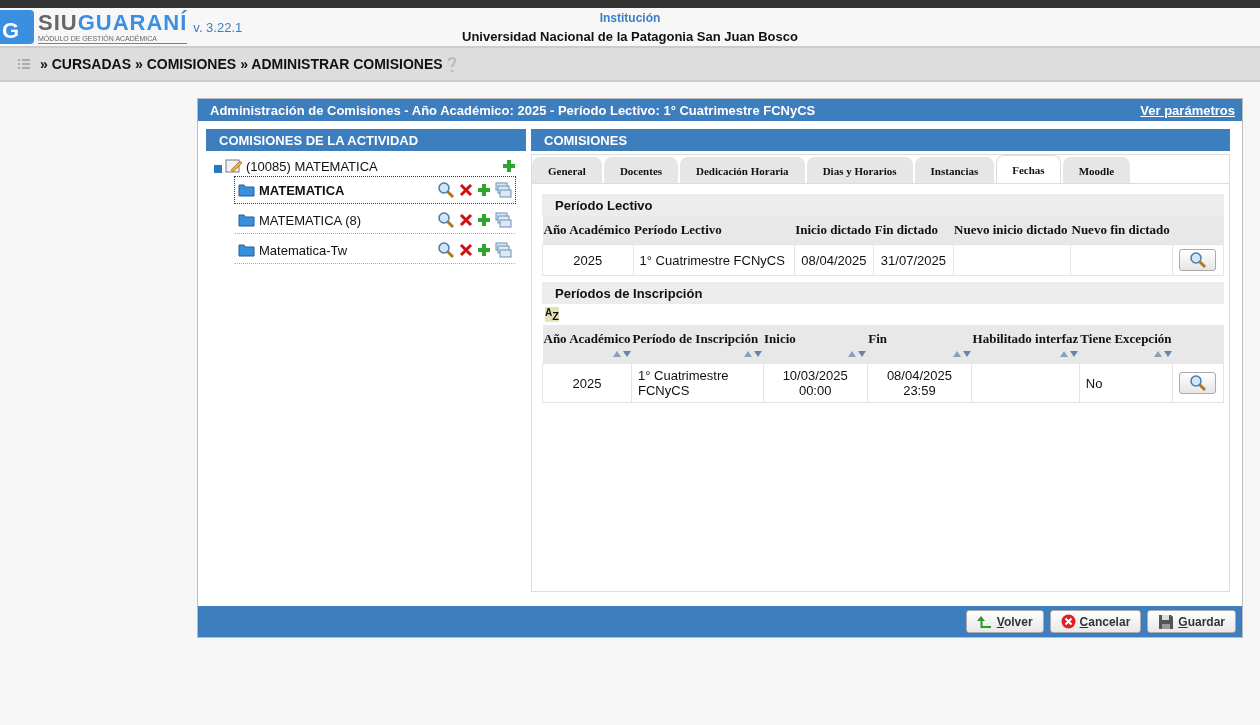 The image size is (1260, 725). I want to click on tree-root-label: (10085) MATEMATICA, so click(372, 166).